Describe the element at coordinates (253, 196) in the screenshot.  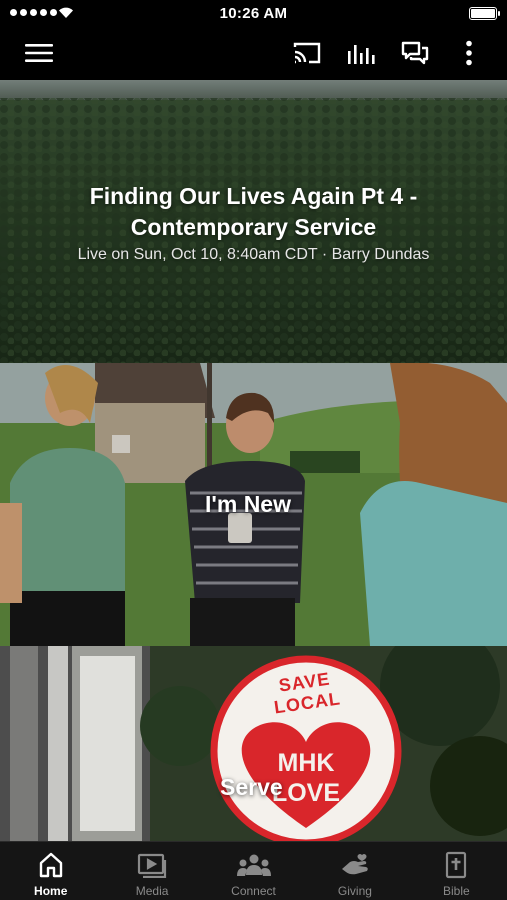
I see `featured-title-line1: Finding Our Lives Again Pt 4 -` at that location.